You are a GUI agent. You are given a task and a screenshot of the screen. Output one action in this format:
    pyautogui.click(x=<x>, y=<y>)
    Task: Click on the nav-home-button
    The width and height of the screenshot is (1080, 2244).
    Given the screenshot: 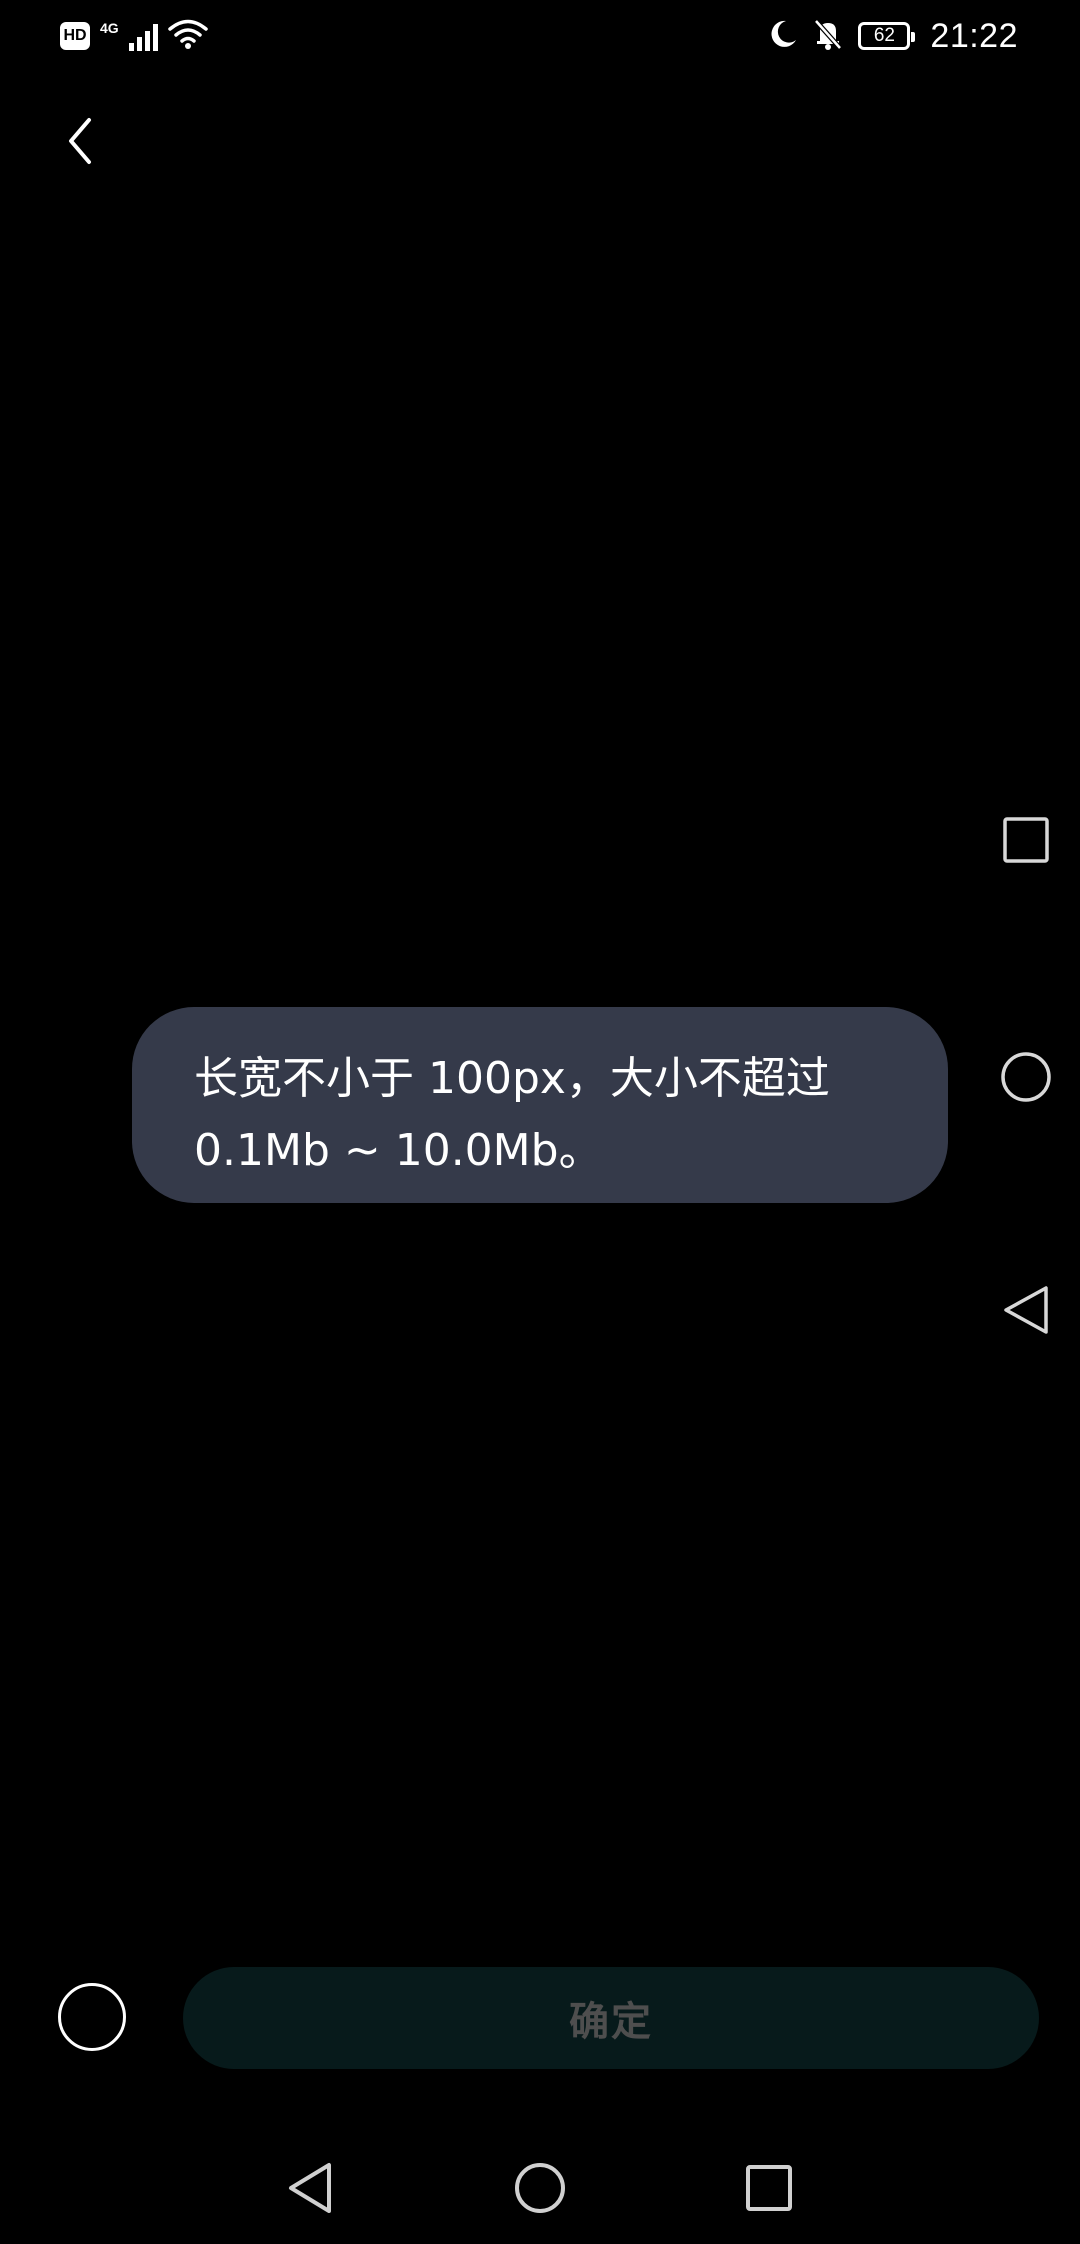 What is the action you would take?
    pyautogui.click(x=540, y=2190)
    